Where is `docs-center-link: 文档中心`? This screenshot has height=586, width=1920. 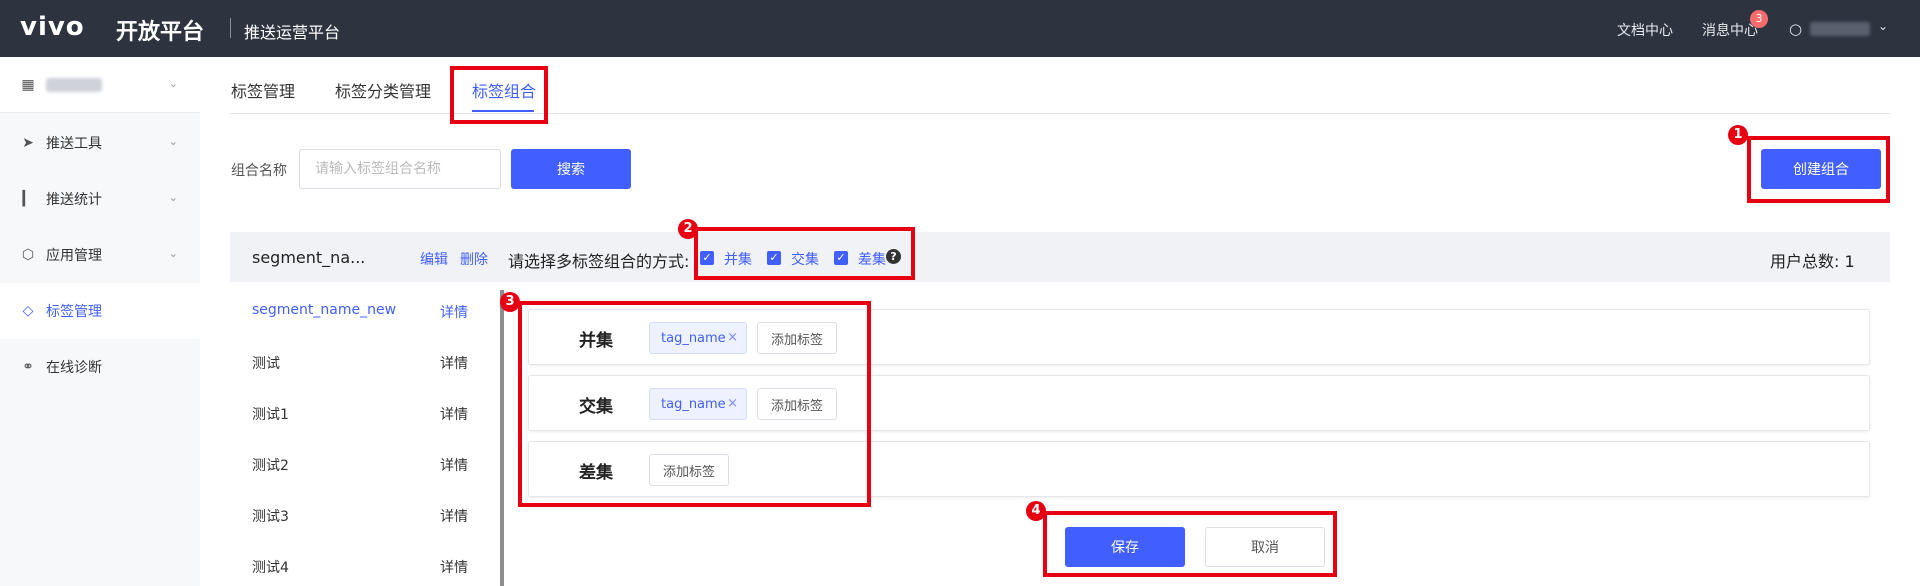
docs-center-link: 文档中心 is located at coordinates (1645, 30).